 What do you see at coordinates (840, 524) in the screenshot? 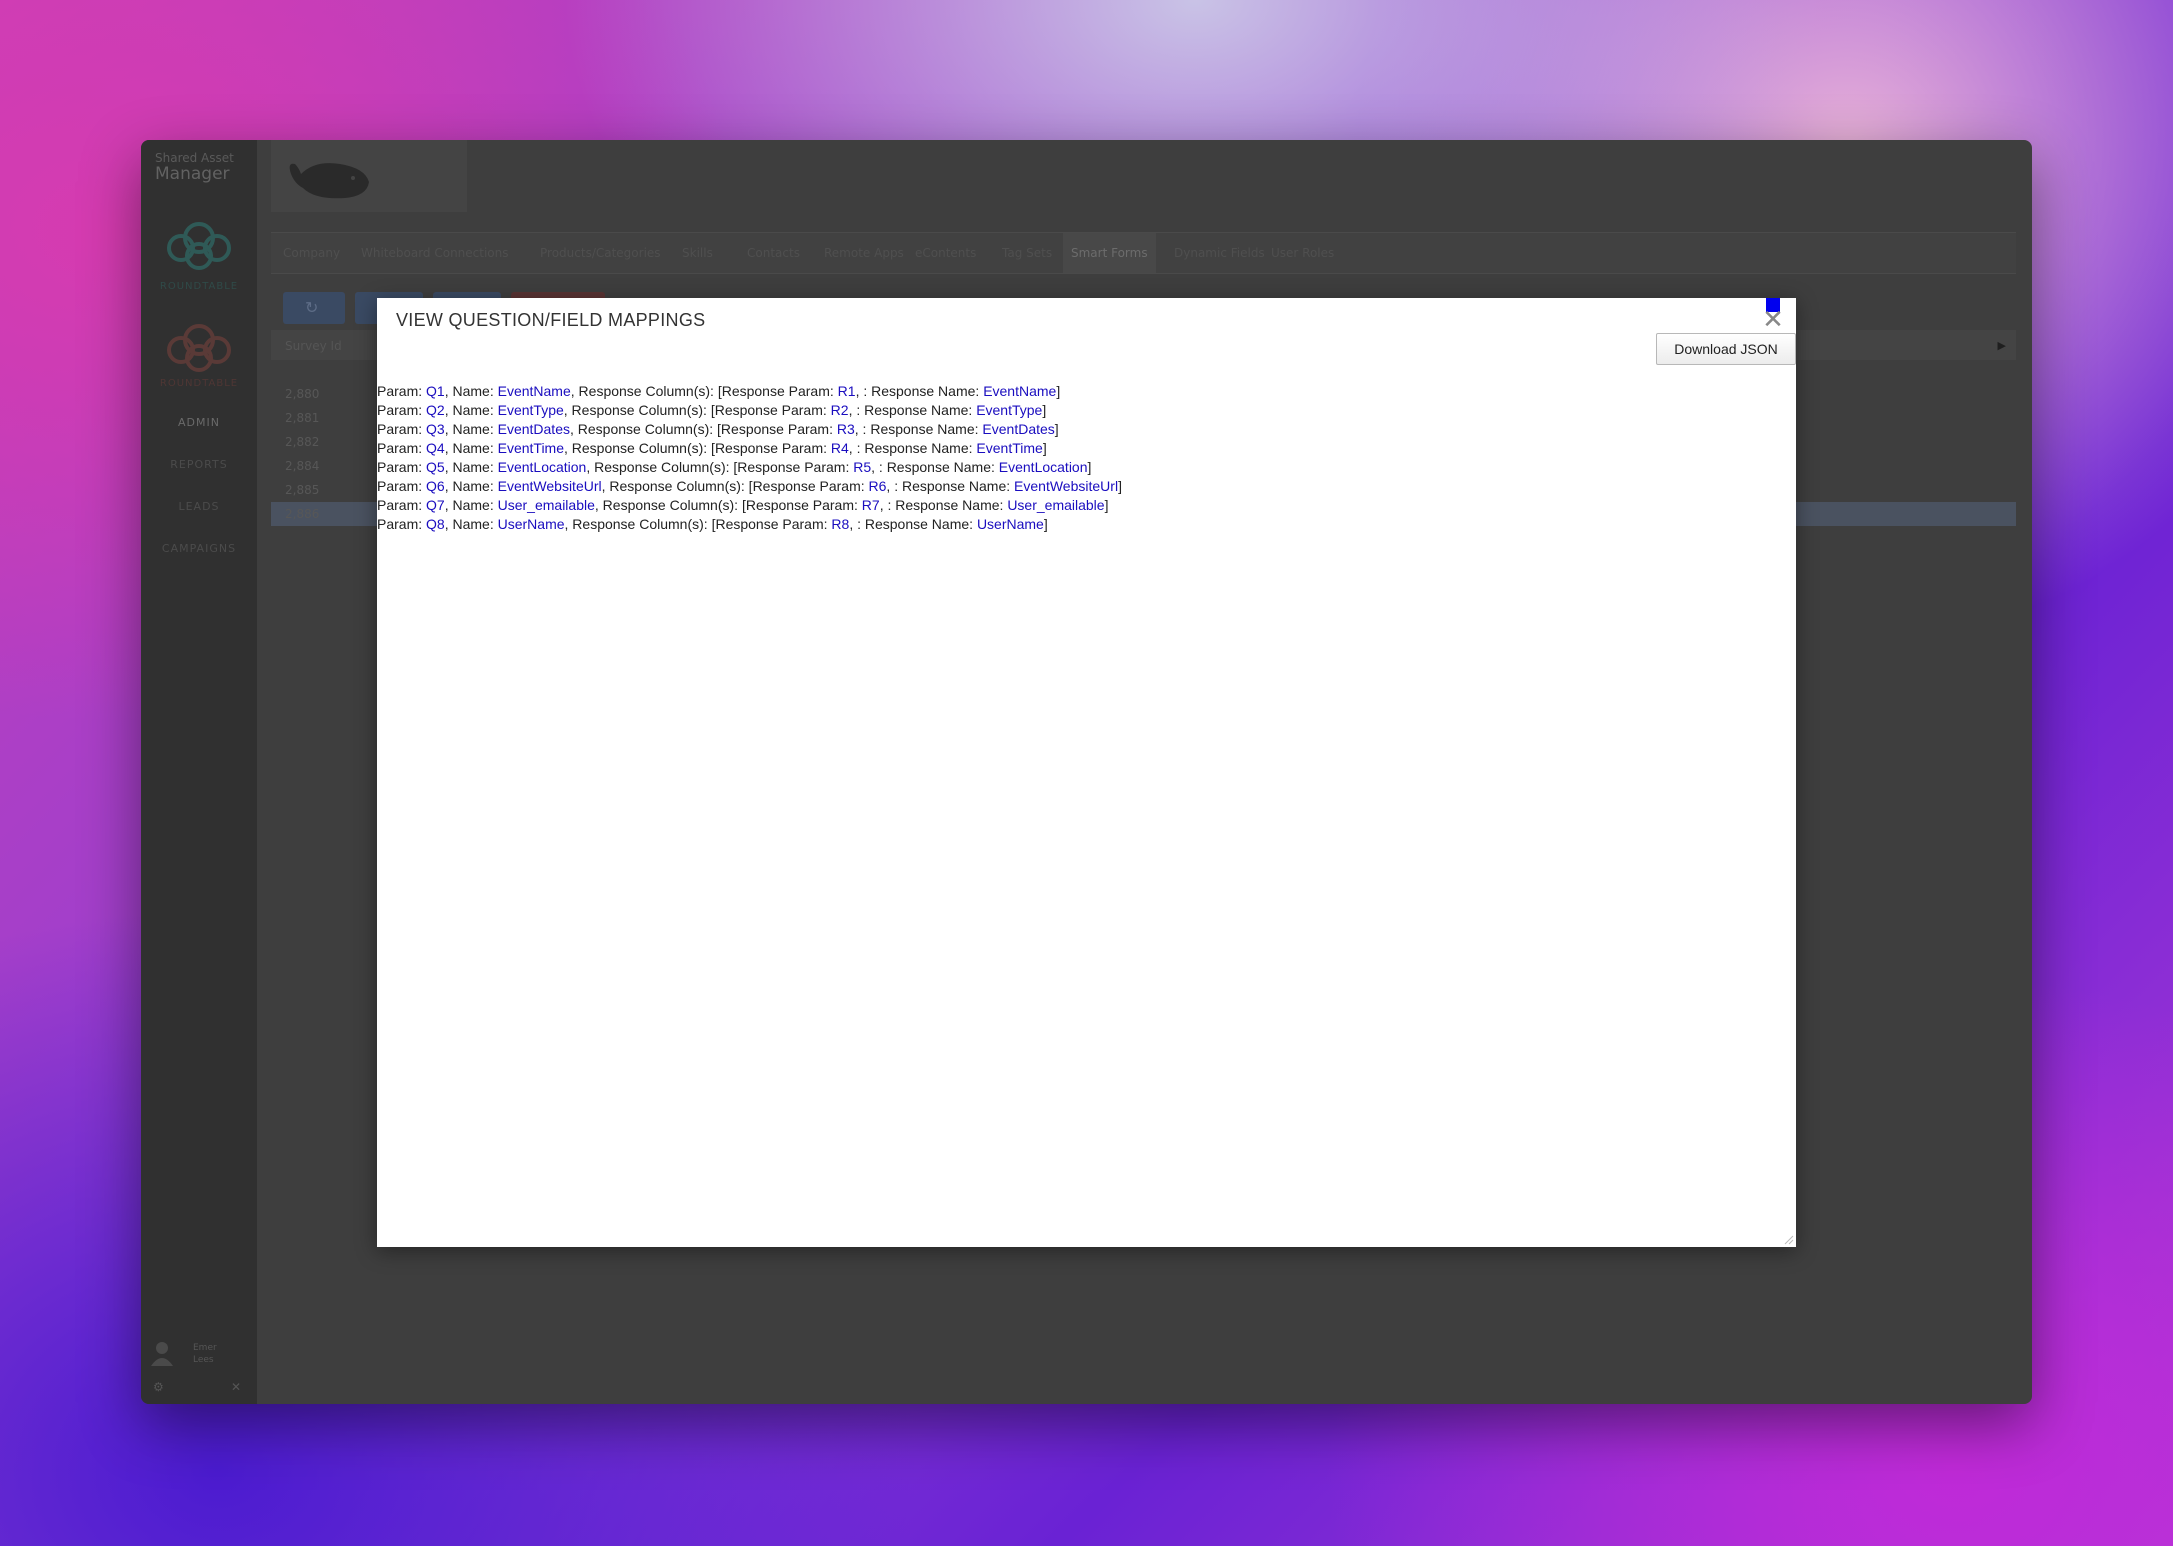
I see `response-param-link: R8` at bounding box center [840, 524].